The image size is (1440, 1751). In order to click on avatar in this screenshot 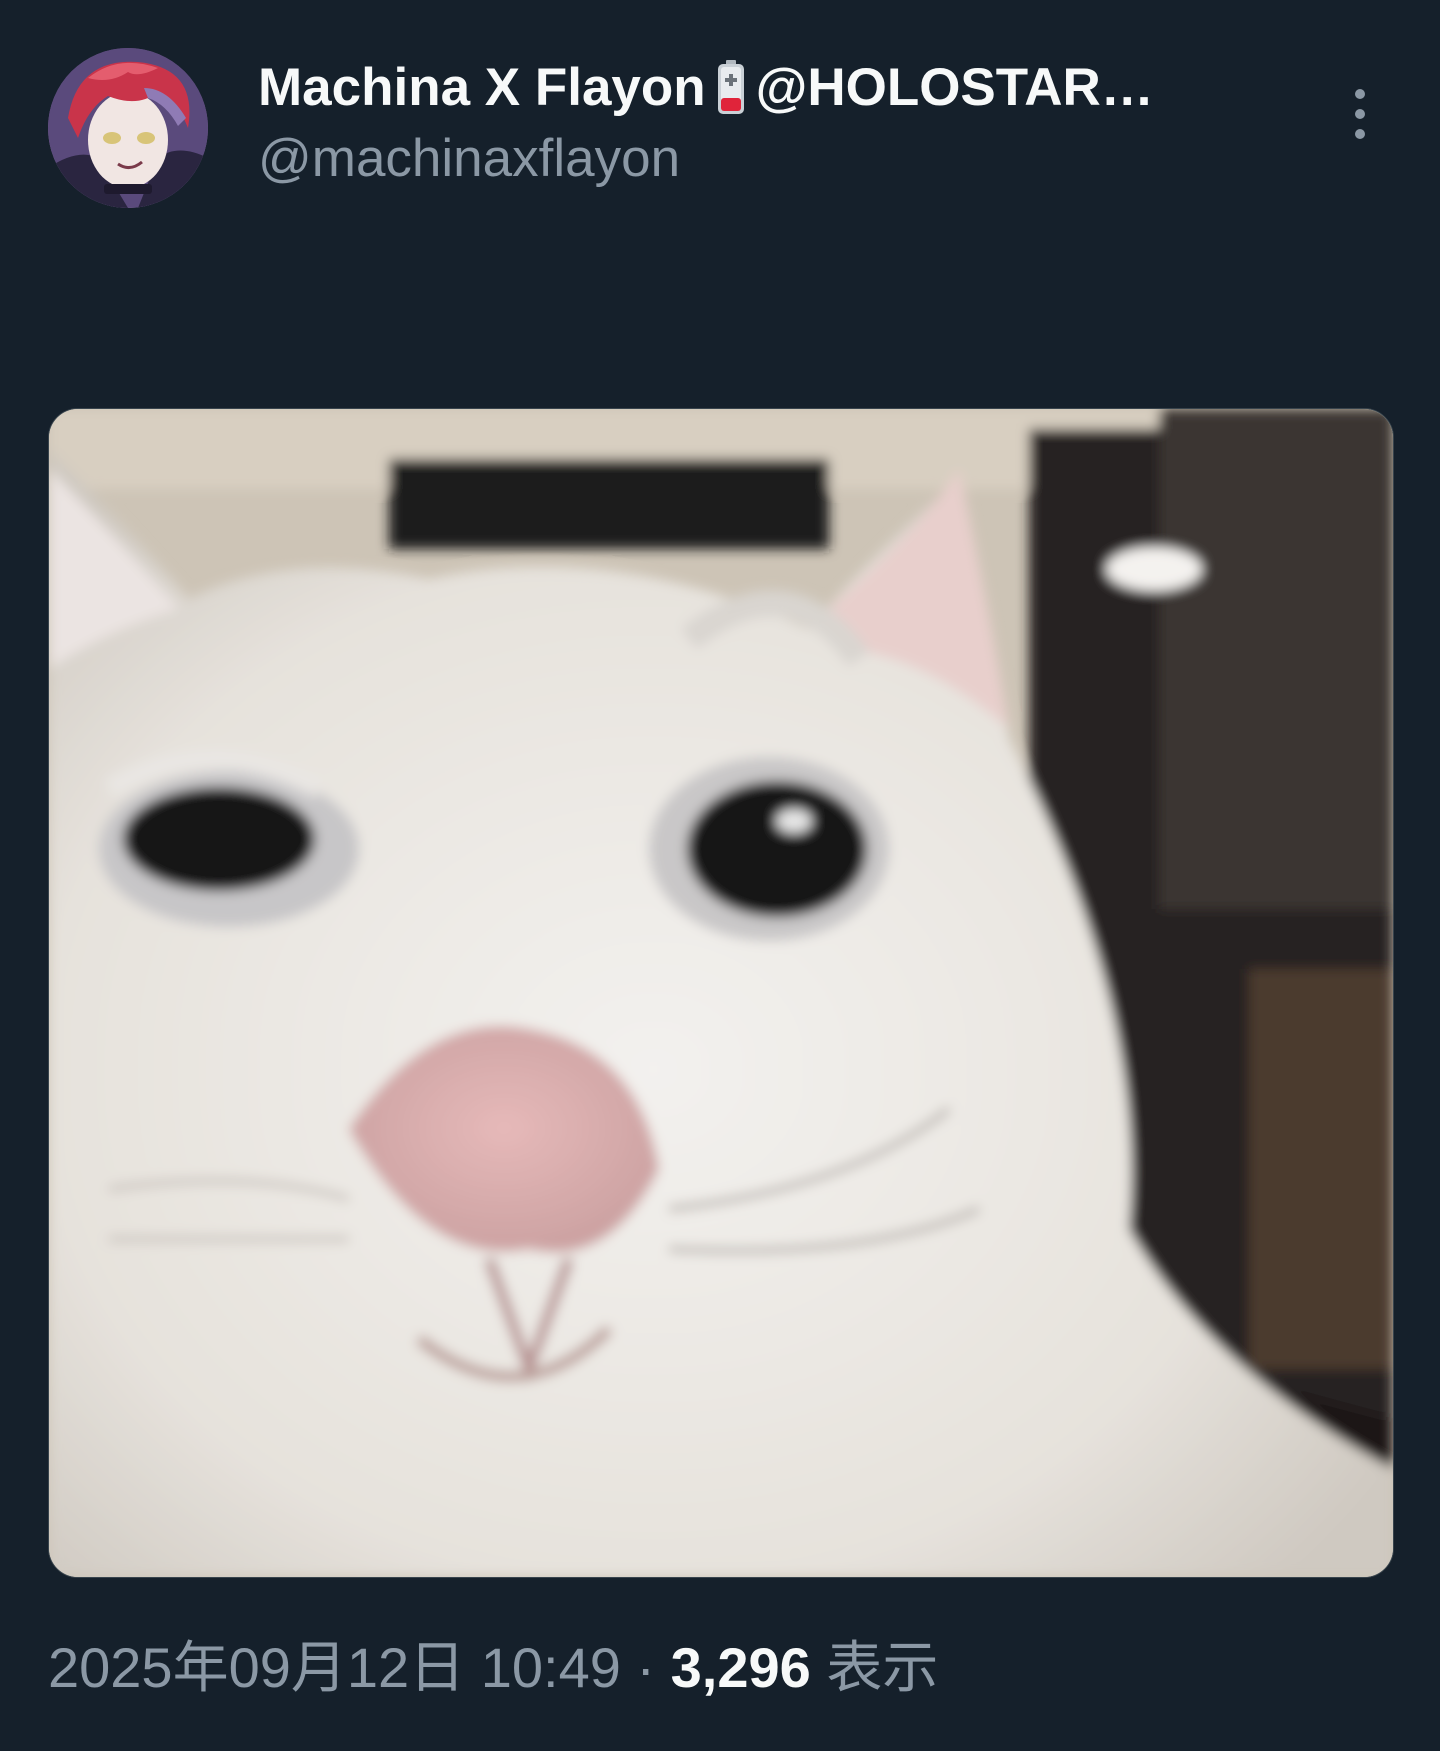, I will do `click(128, 128)`.